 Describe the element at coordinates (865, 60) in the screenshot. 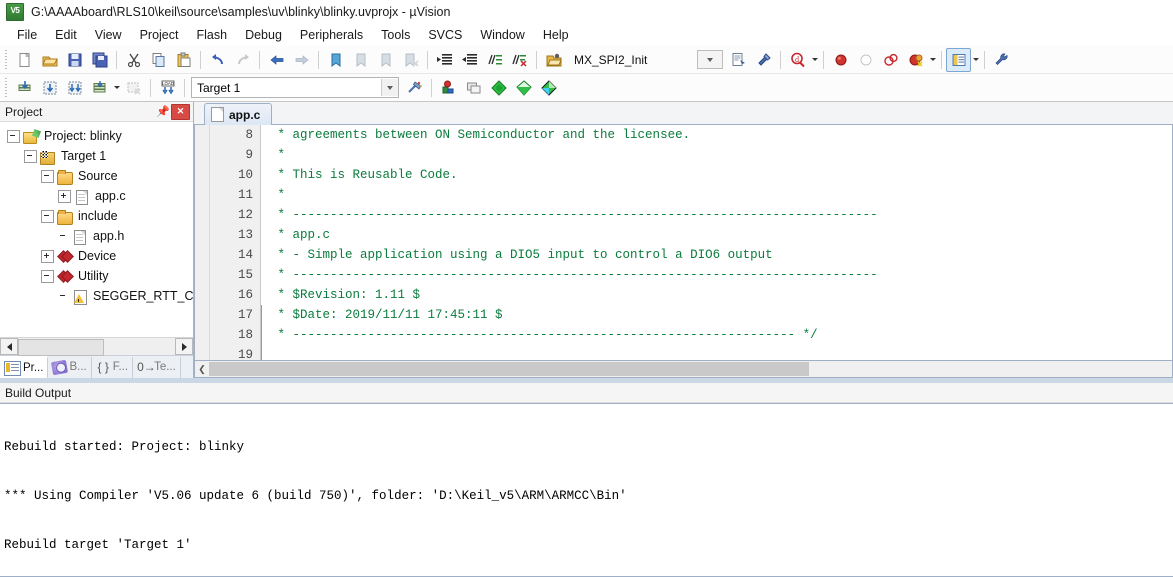

I see `breakpoint-disable-icon` at that location.